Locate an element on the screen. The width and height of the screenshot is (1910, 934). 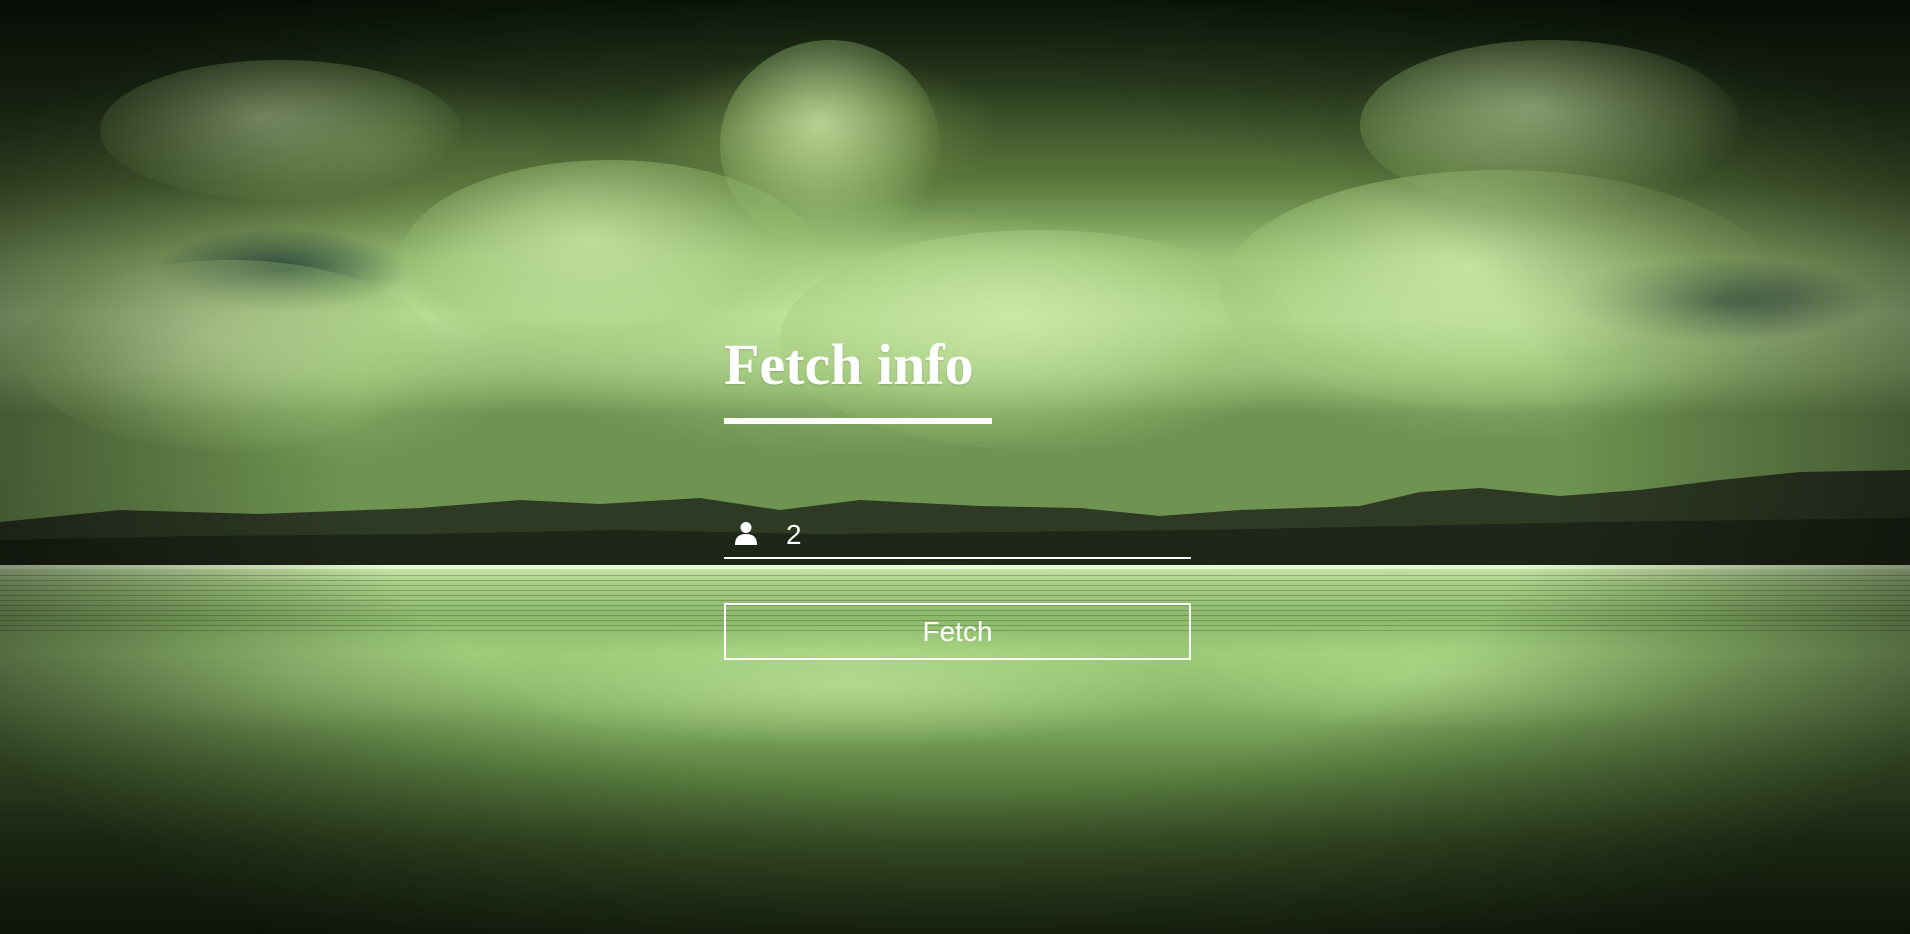
id-input is located at coordinates (976, 535).